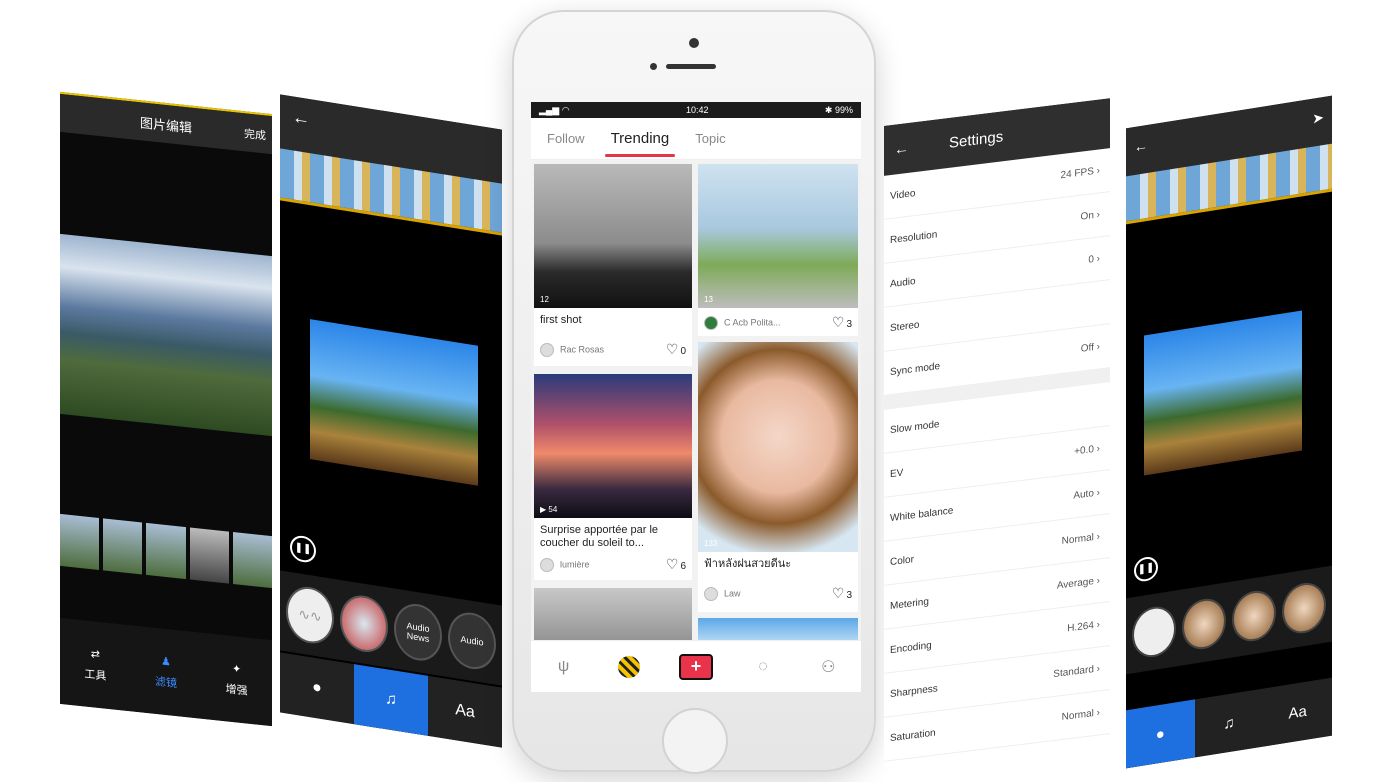 The width and height of the screenshot is (1392, 782). What do you see at coordinates (1154, 632) in the screenshot?
I see `filter-none` at bounding box center [1154, 632].